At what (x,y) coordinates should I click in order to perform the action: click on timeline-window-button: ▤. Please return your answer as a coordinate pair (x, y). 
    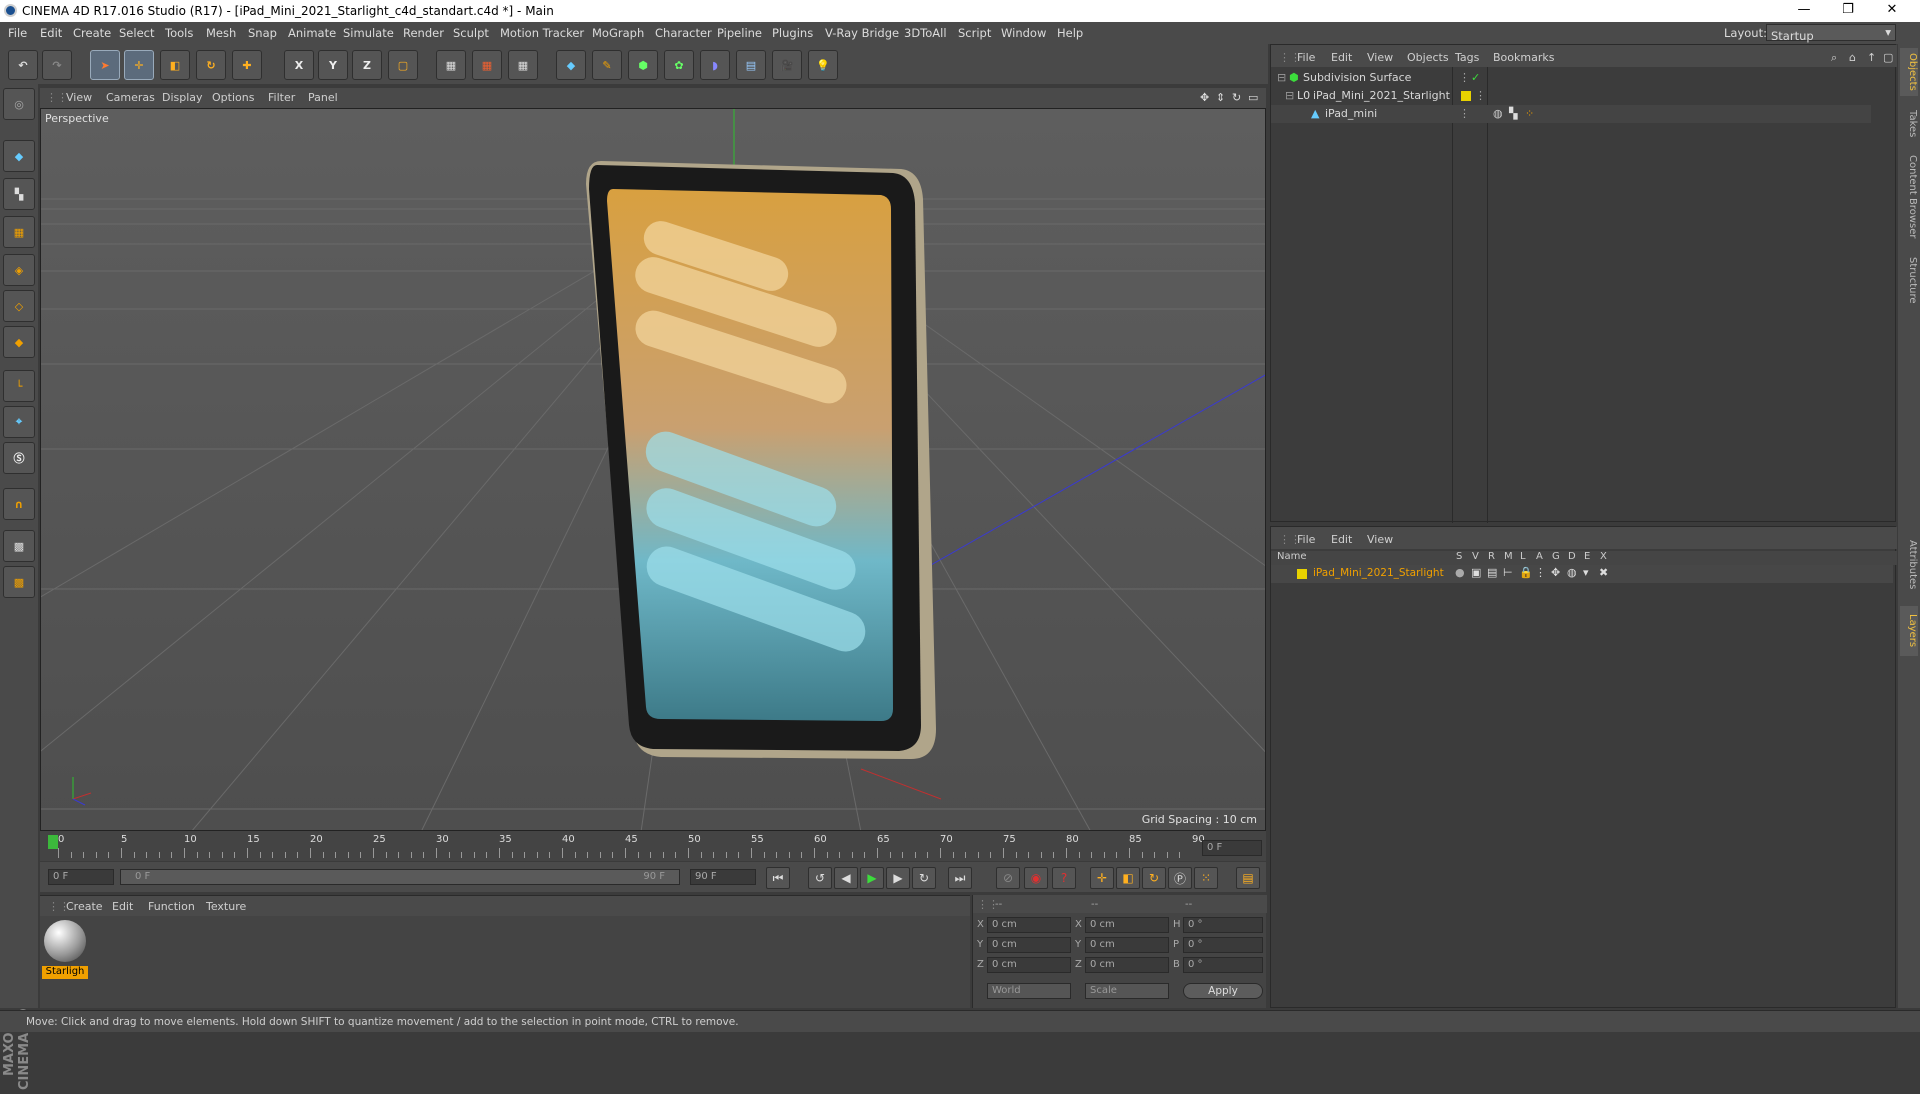
    Looking at the image, I should click on (1248, 878).